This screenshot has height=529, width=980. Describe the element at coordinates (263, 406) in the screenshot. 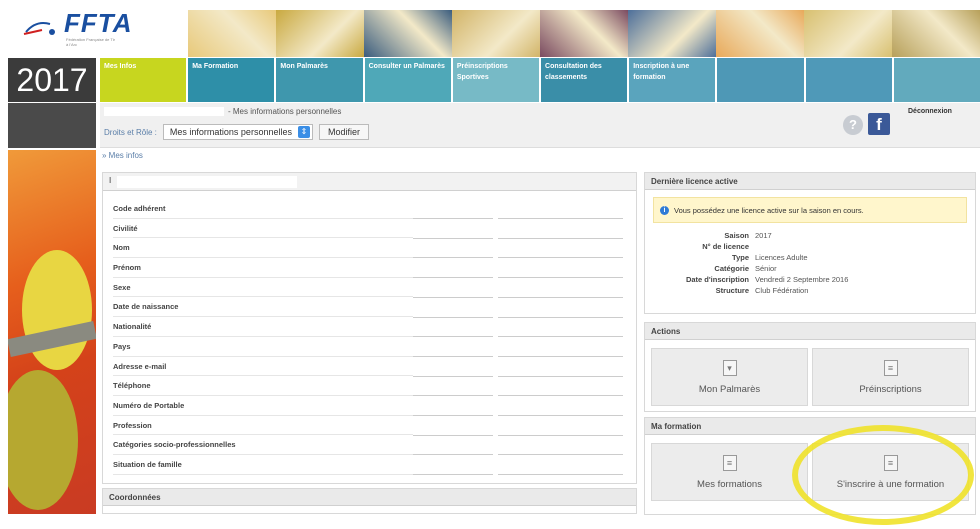

I see `info-row-label: Numéro de Portable` at that location.